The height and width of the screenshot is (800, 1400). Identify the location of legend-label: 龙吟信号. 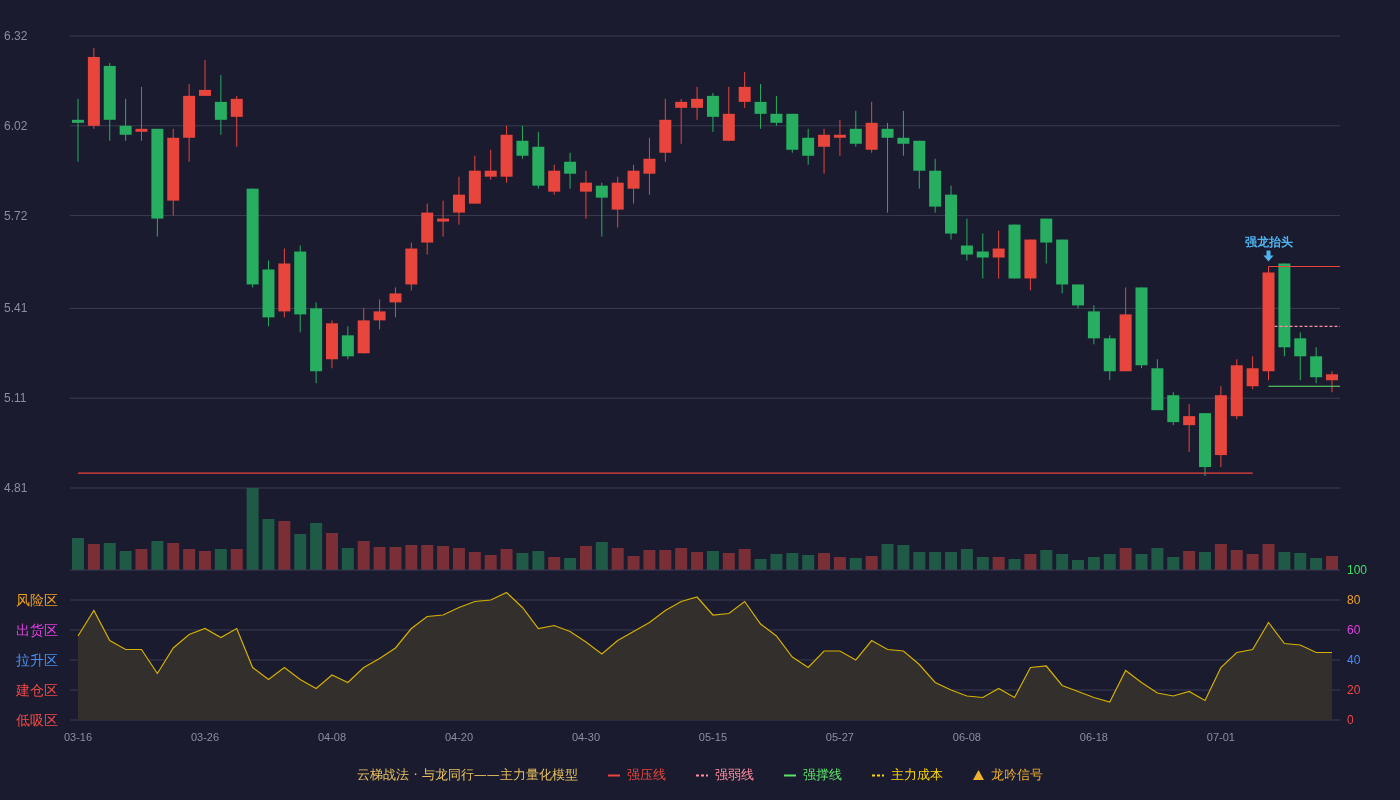
(1016, 775).